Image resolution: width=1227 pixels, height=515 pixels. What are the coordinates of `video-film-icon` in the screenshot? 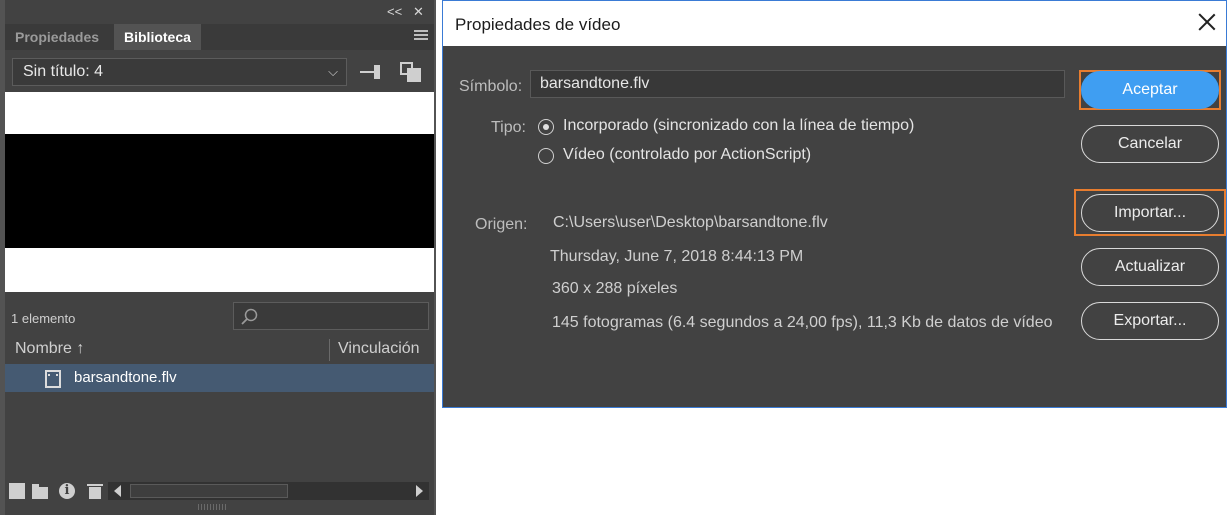 It's located at (53, 379).